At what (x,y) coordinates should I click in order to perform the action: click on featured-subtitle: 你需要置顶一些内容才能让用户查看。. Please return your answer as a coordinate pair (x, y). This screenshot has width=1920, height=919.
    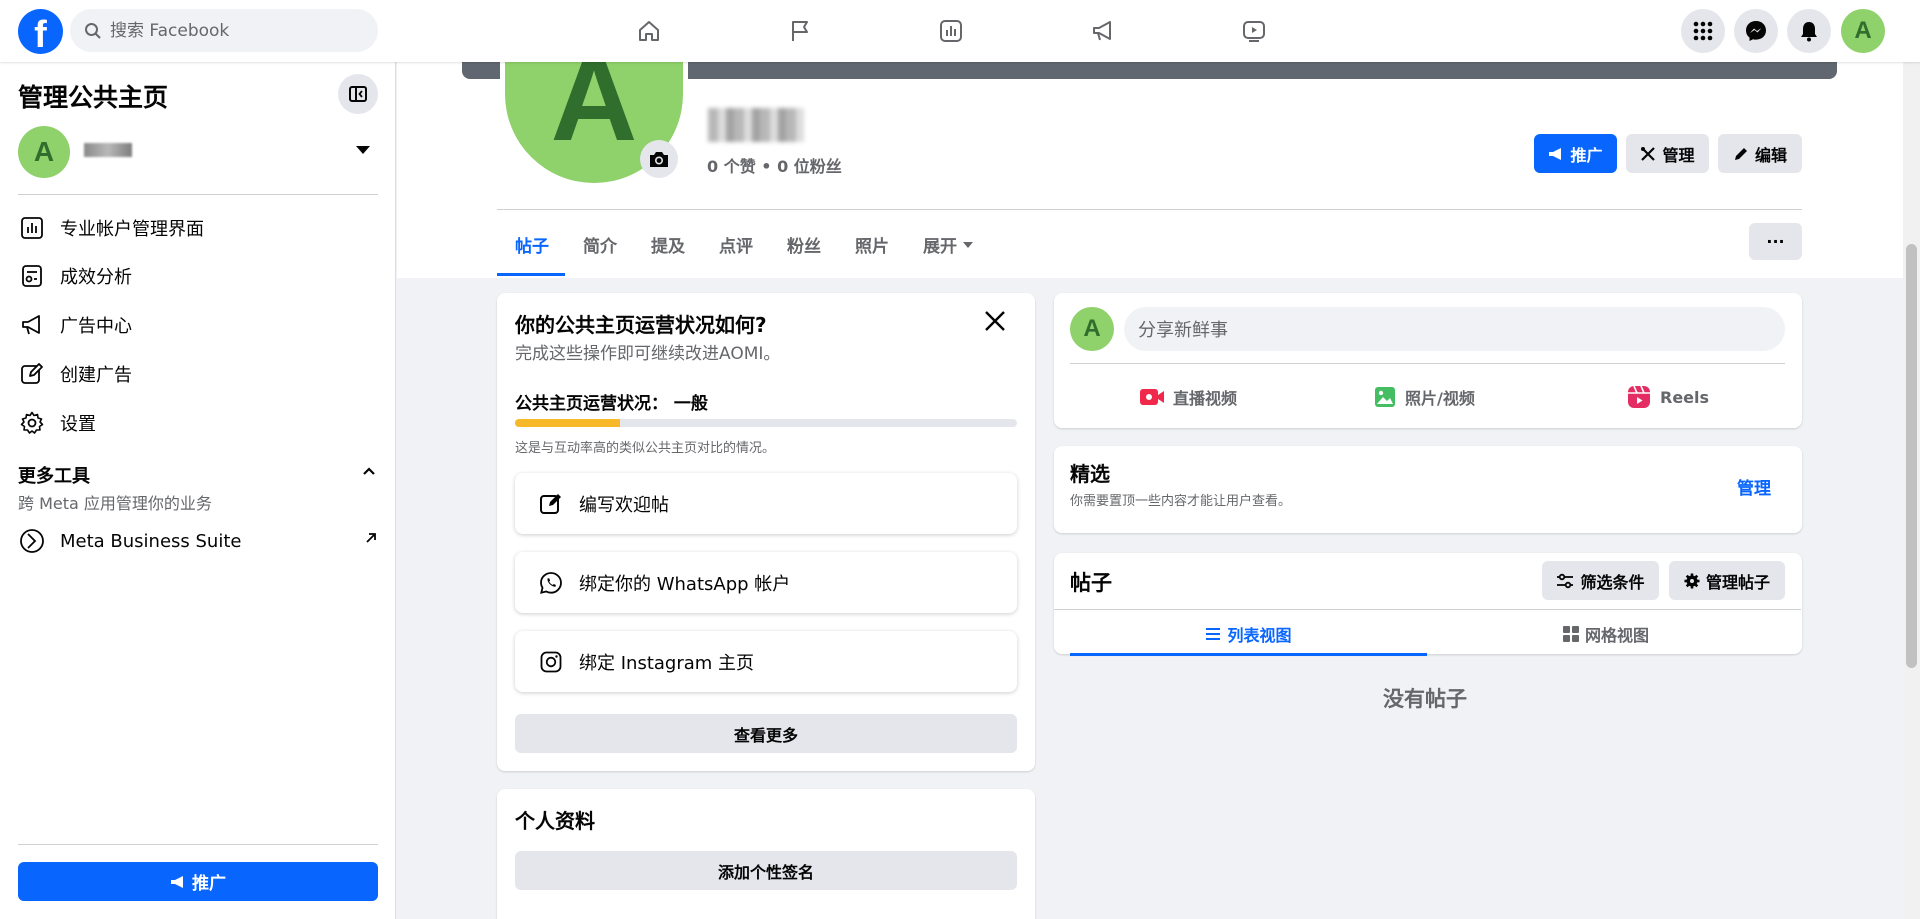
    Looking at the image, I should click on (1181, 501).